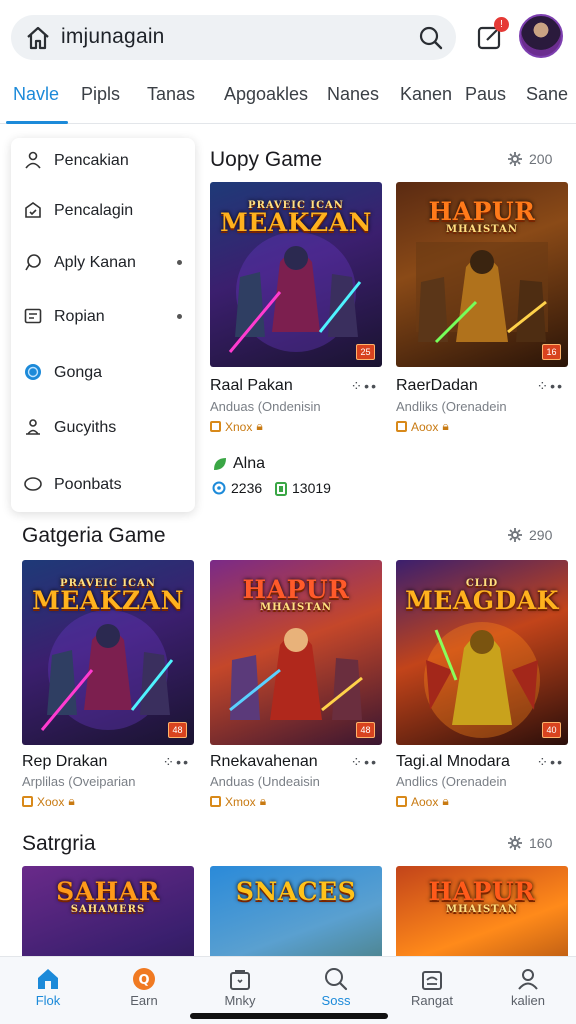 This screenshot has height=1024, width=576. I want to click on game-title: Raal Pakan, so click(251, 386).